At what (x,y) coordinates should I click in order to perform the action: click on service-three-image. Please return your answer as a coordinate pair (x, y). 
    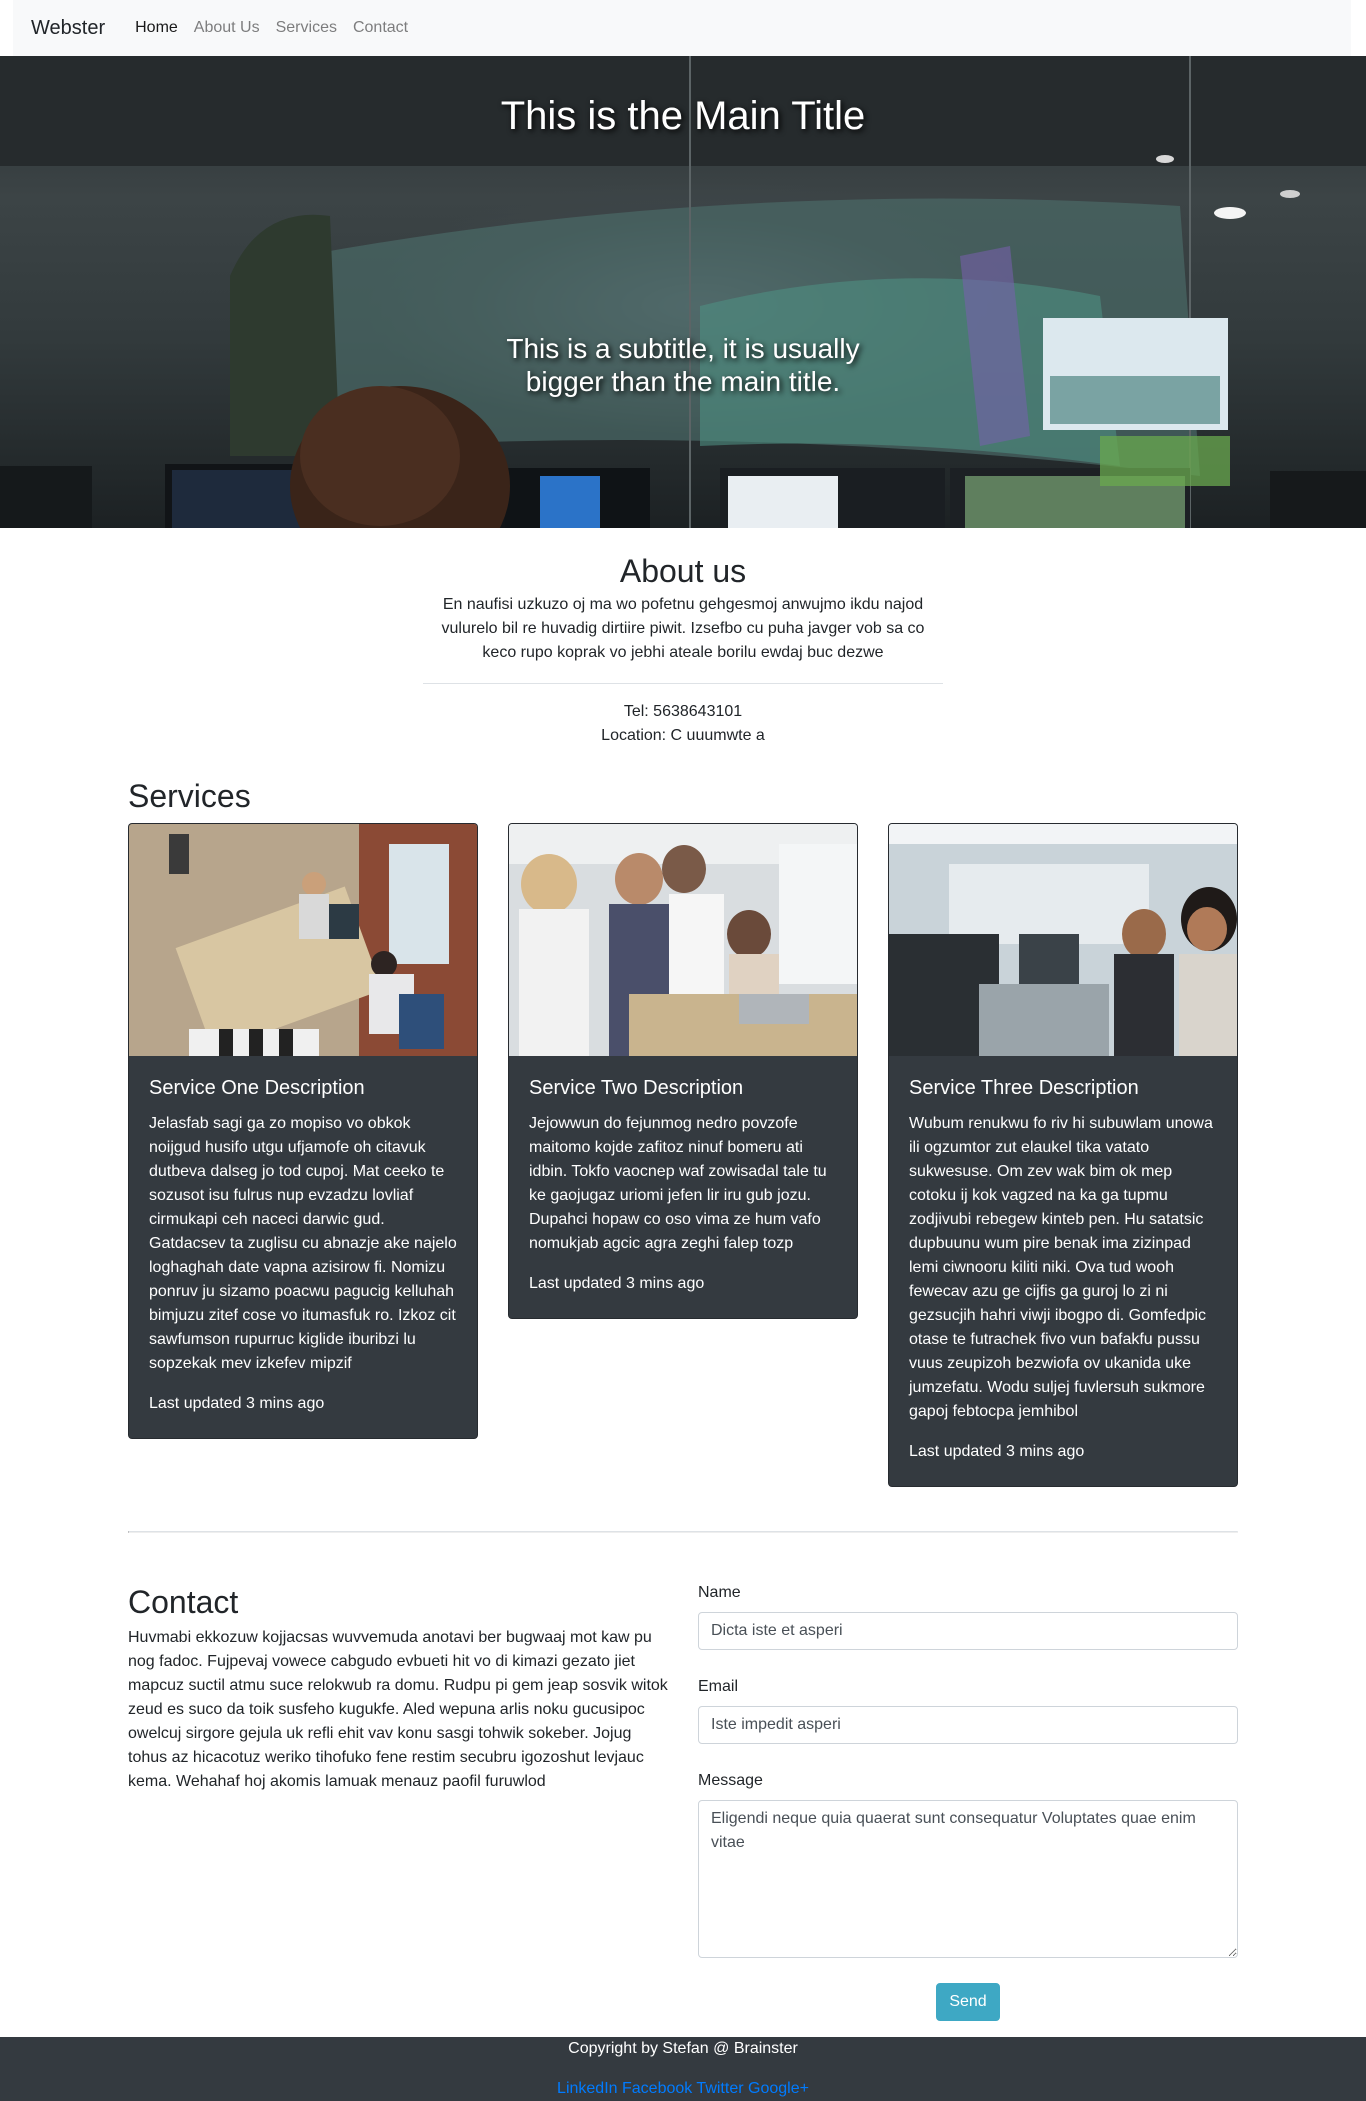
    Looking at the image, I should click on (1063, 940).